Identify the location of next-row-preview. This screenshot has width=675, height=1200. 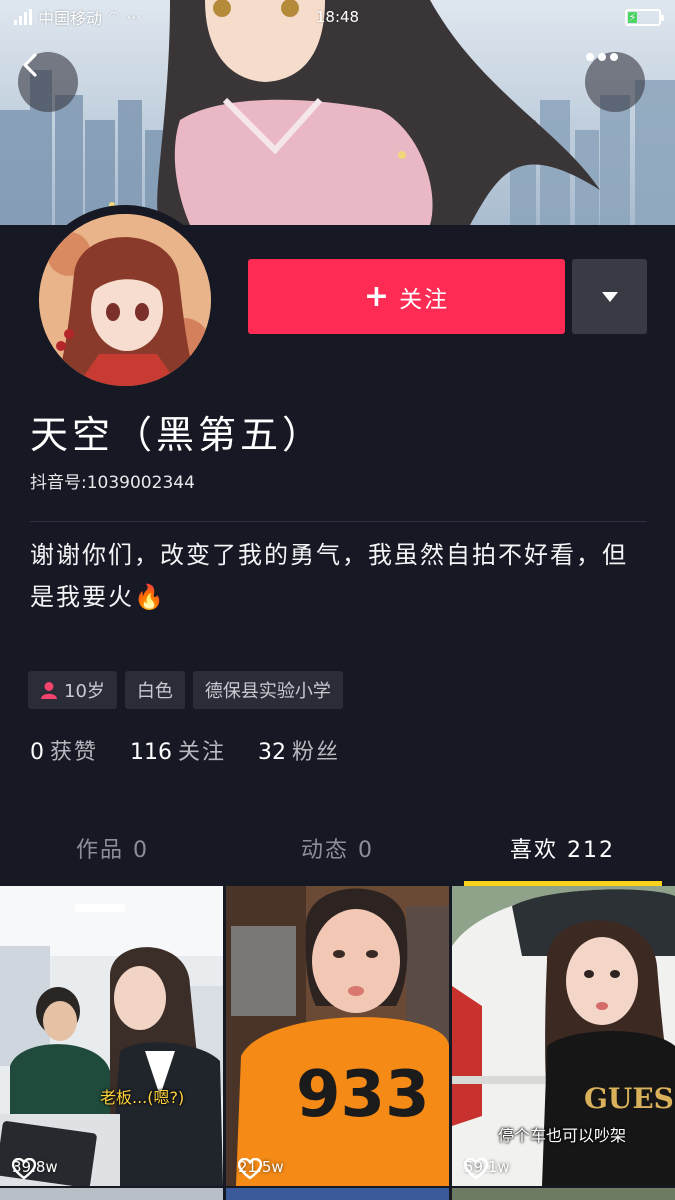
(337, 1194).